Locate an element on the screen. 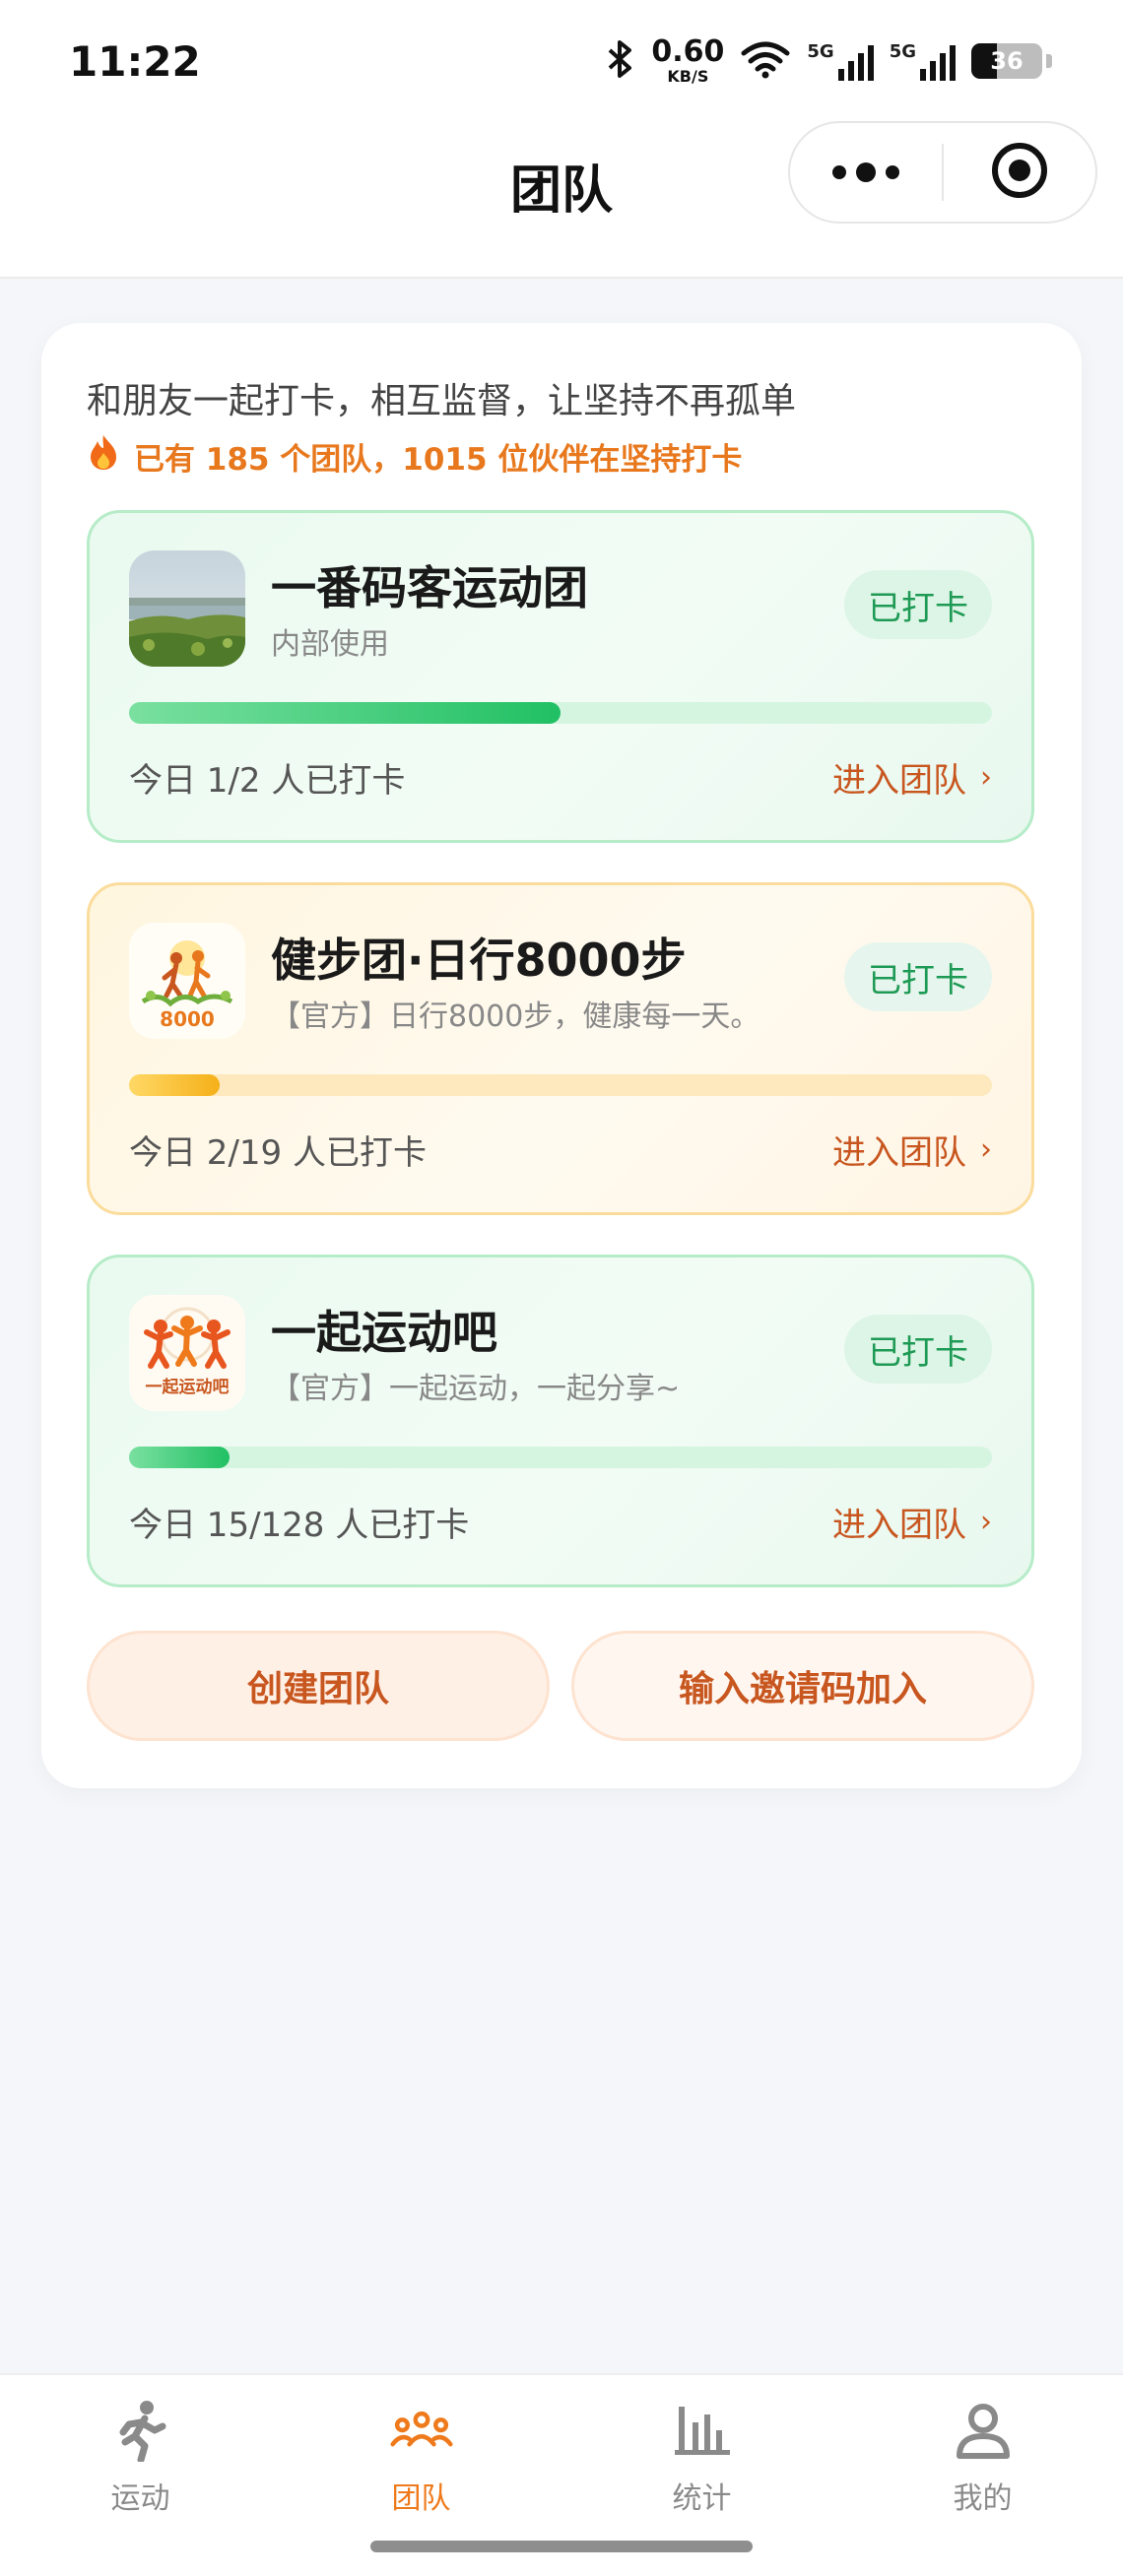 The width and height of the screenshot is (1123, 2576). tab-stats: 统计 is located at coordinates (702, 2454).